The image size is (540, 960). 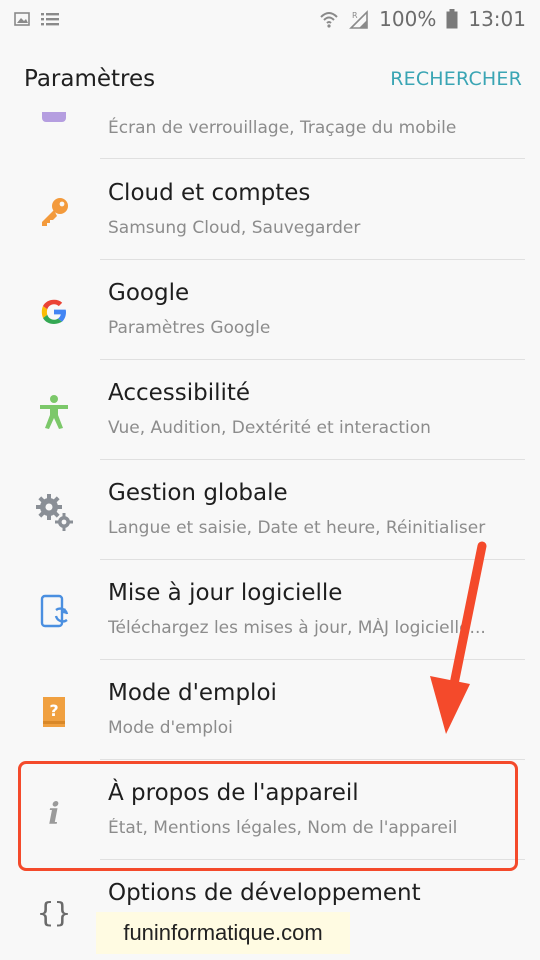 What do you see at coordinates (209, 193) in the screenshot?
I see `settings-item-title: Cloud et comptes` at bounding box center [209, 193].